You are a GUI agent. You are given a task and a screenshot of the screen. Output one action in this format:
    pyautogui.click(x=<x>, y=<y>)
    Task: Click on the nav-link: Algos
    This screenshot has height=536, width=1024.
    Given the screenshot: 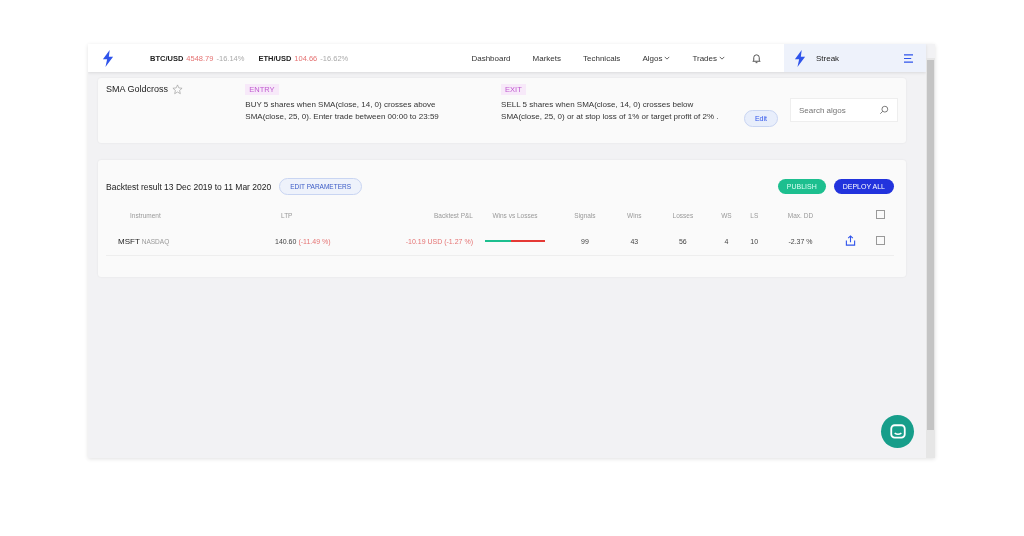 What is the action you would take?
    pyautogui.click(x=656, y=58)
    